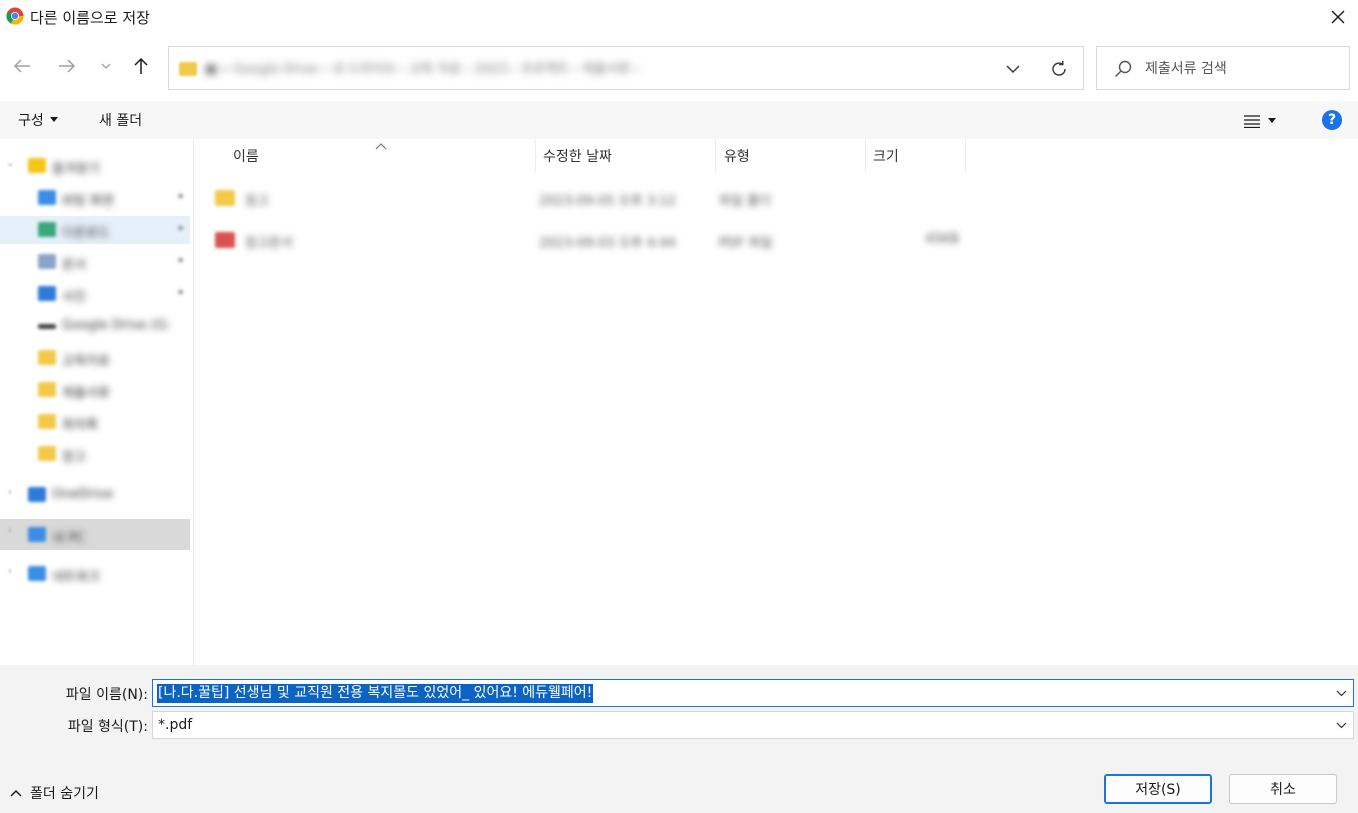 This screenshot has width=1358, height=813. Describe the element at coordinates (106, 66) in the screenshot. I see `recent-locations-button` at that location.